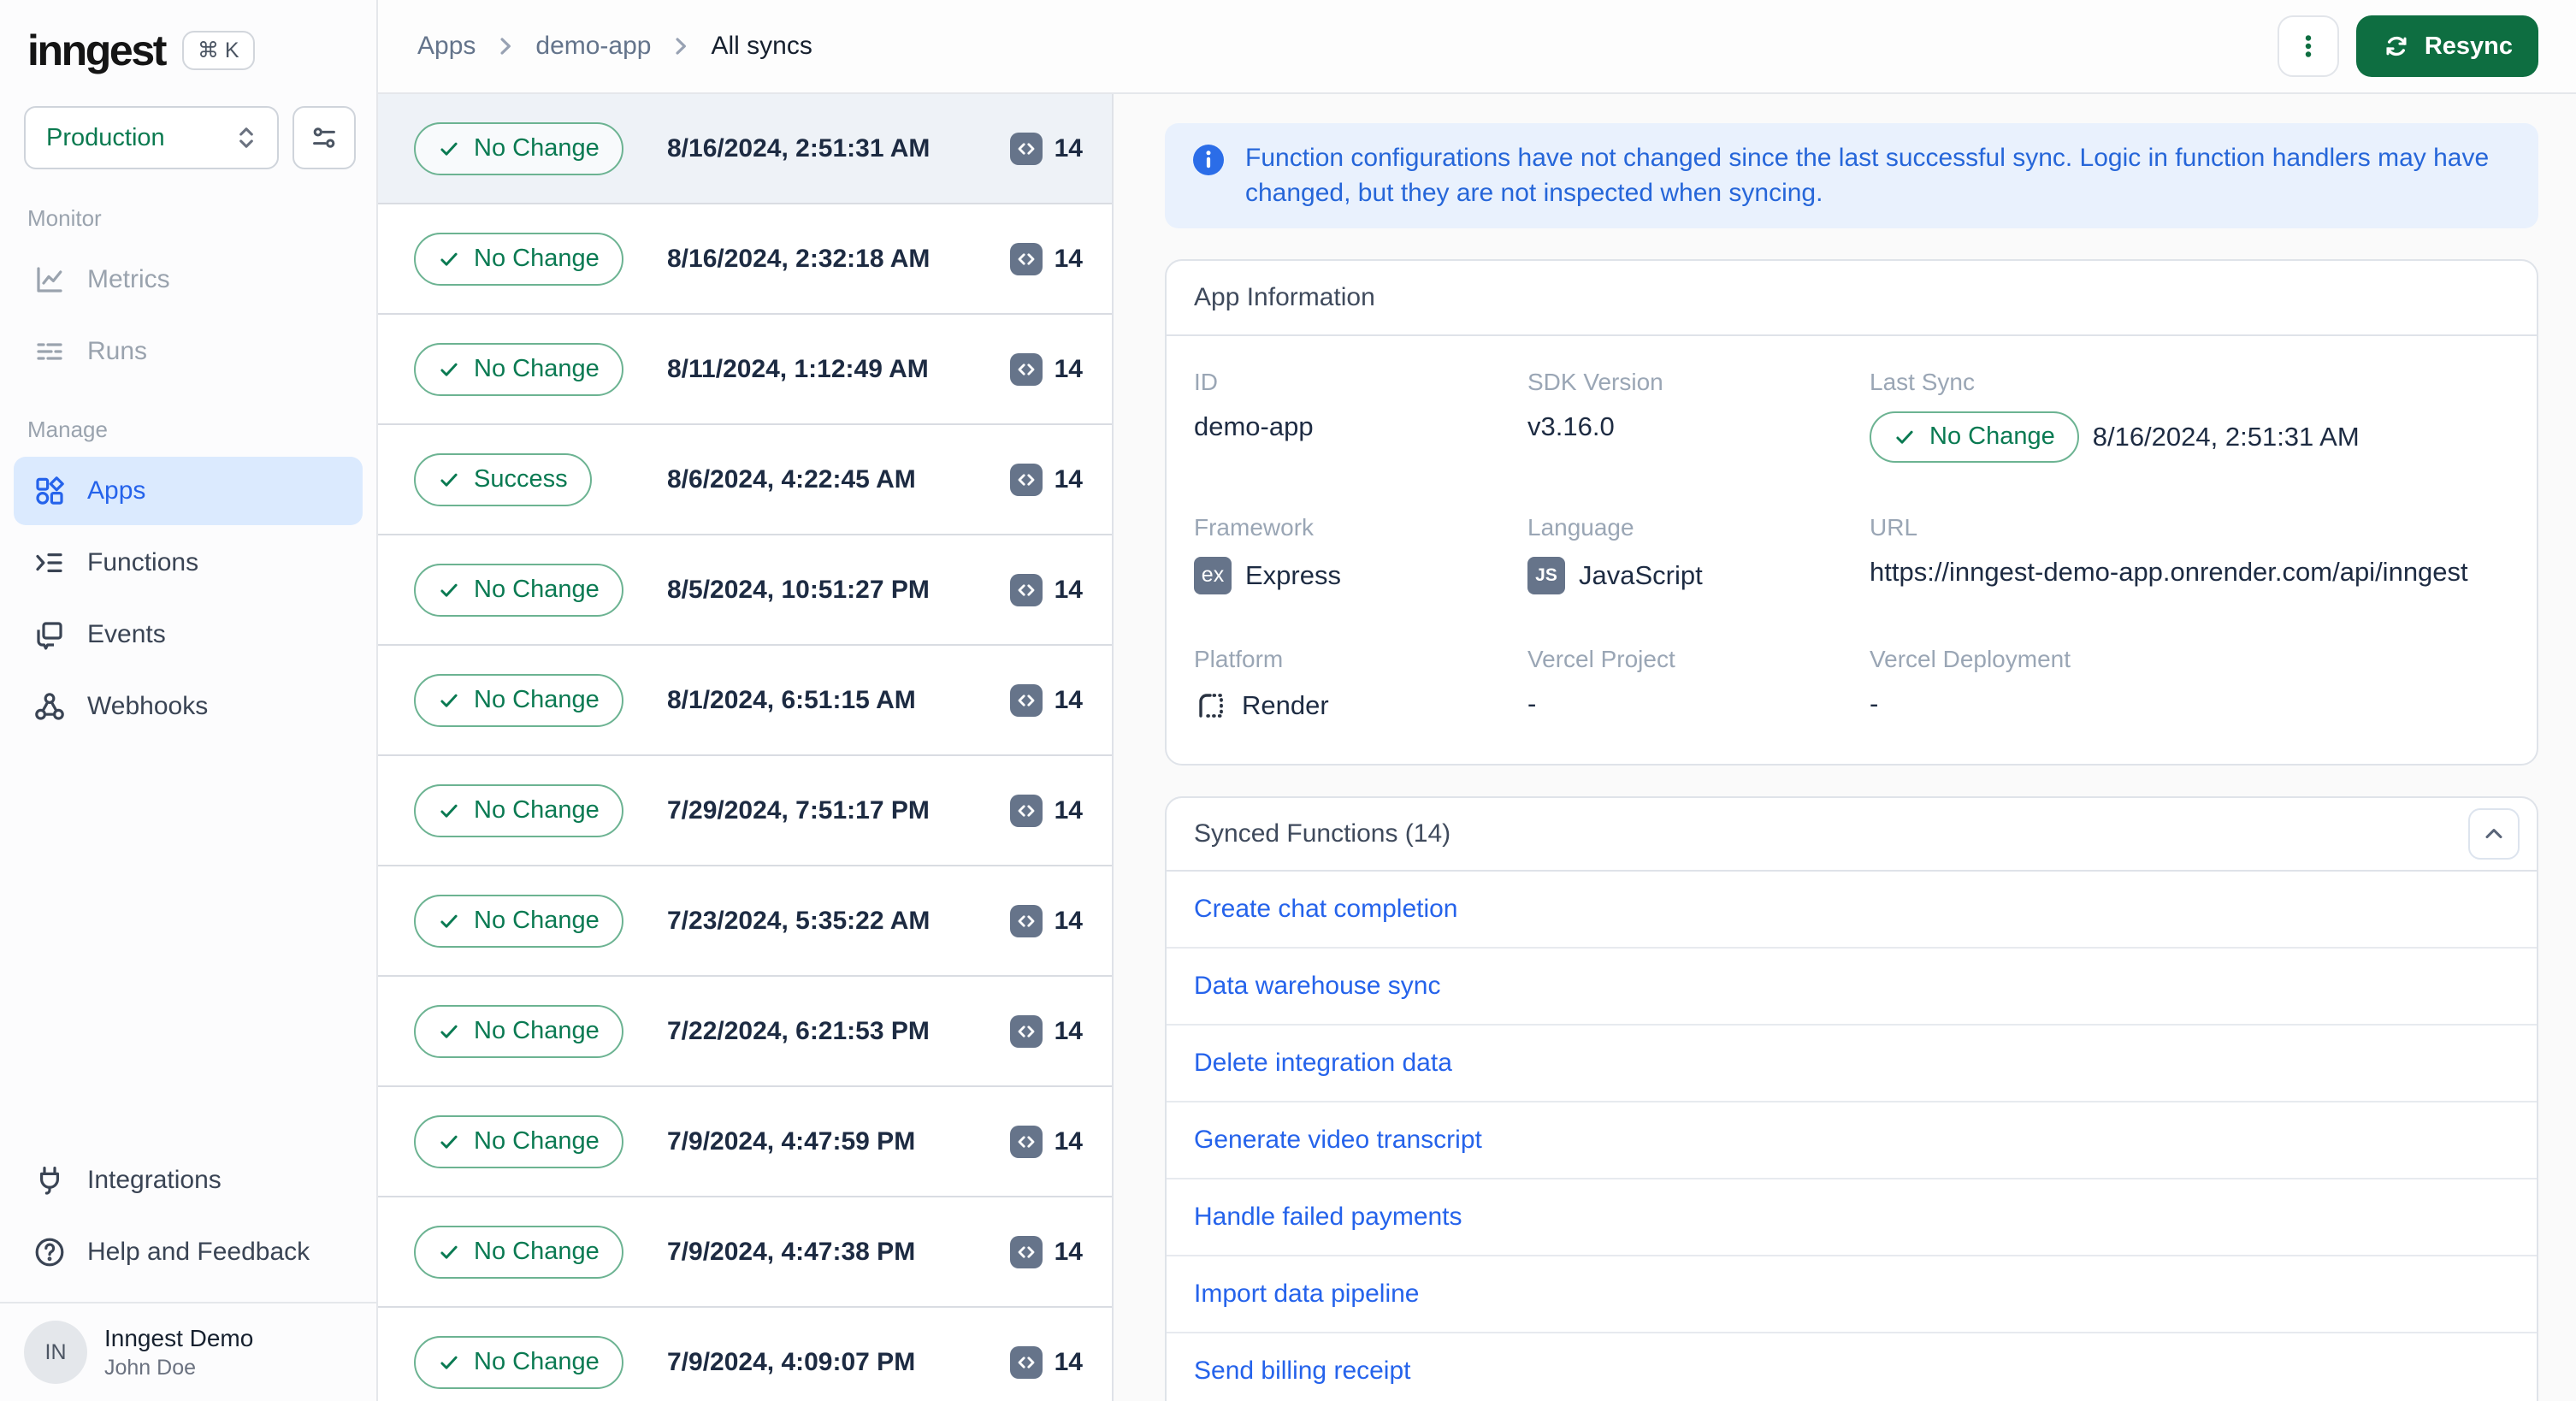 The width and height of the screenshot is (2576, 1401). Describe the element at coordinates (2468, 46) in the screenshot. I see `resync-label: Resync` at that location.